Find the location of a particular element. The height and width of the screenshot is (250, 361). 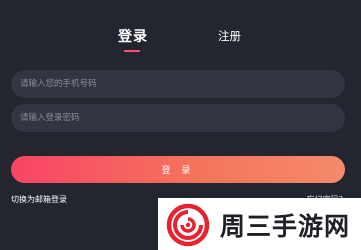

watermark: 周三手游网 is located at coordinates (259, 224).